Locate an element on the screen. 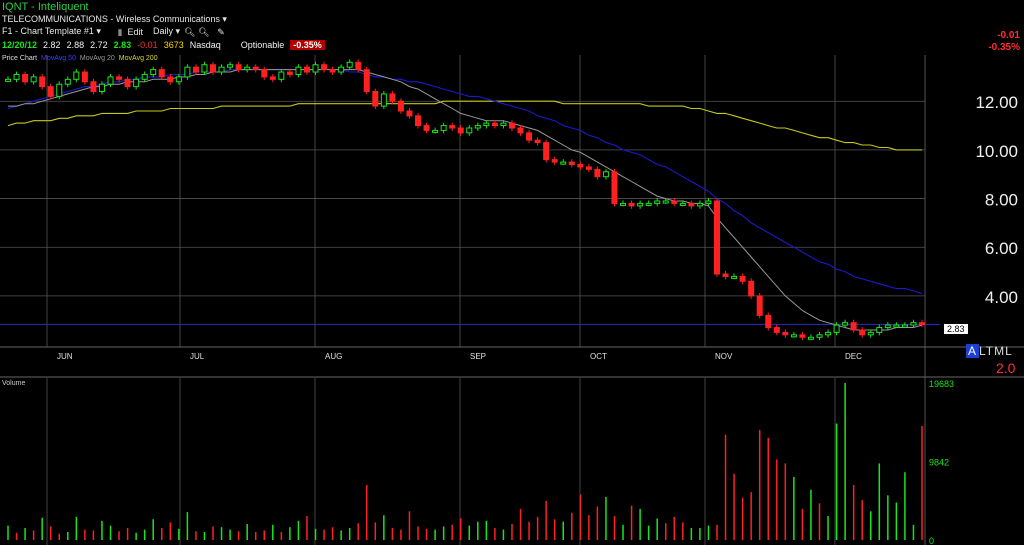  altml-a: A is located at coordinates (973, 351).